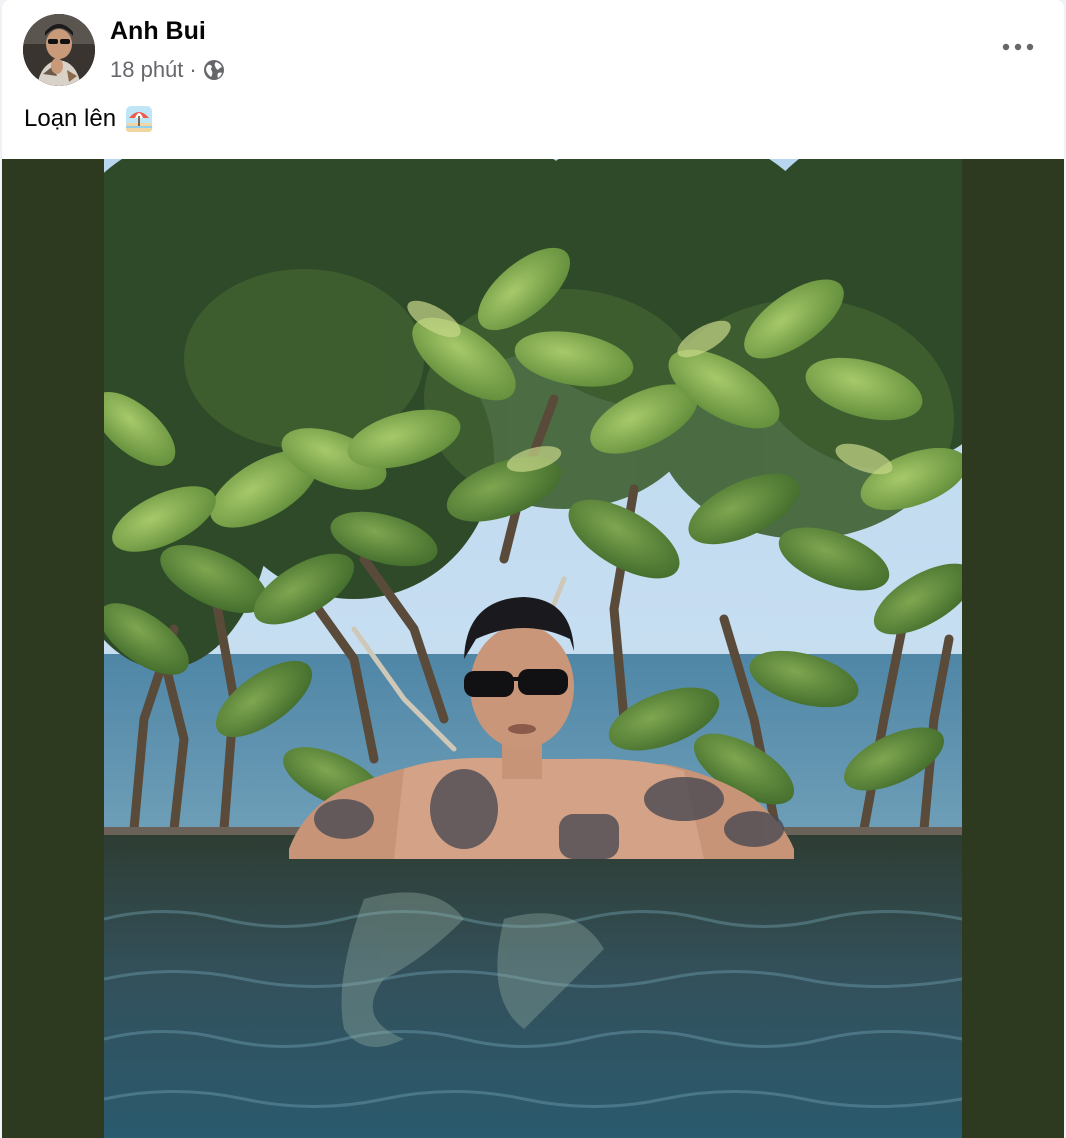  I want to click on caption-text: Loạn lên, so click(70, 118).